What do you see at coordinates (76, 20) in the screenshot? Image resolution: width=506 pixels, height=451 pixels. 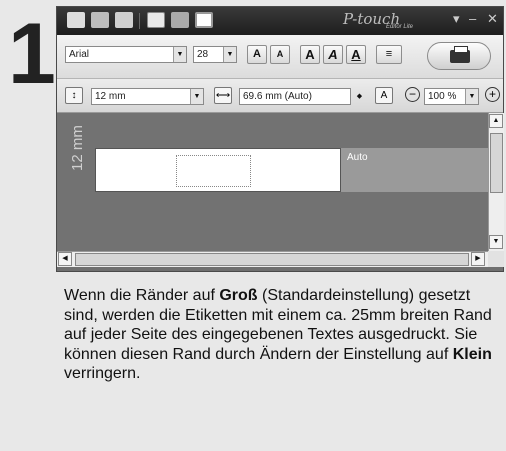 I see `new-icon` at bounding box center [76, 20].